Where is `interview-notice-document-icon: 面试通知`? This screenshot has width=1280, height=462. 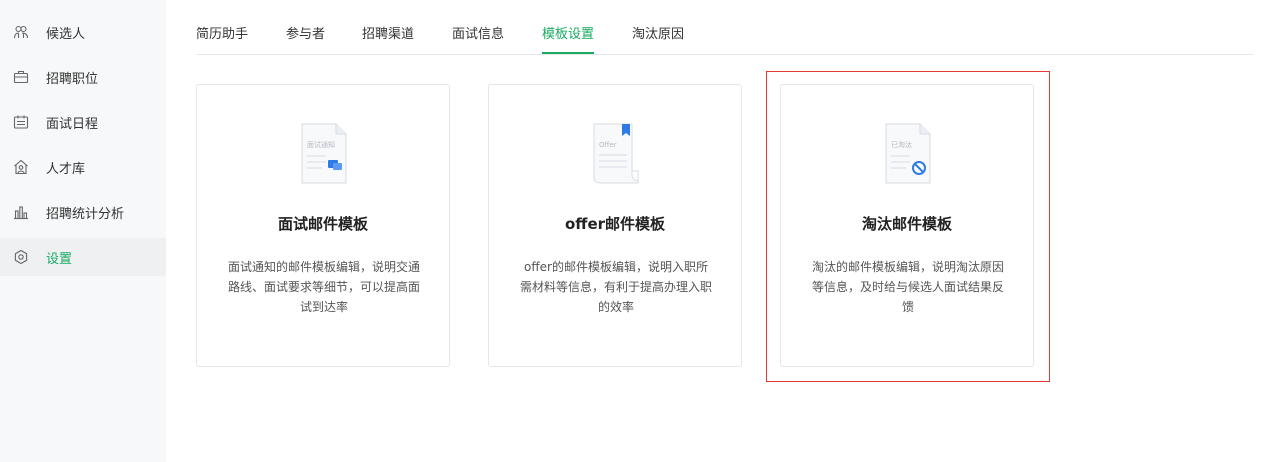
interview-notice-document-icon: 面试通知 is located at coordinates (324, 153).